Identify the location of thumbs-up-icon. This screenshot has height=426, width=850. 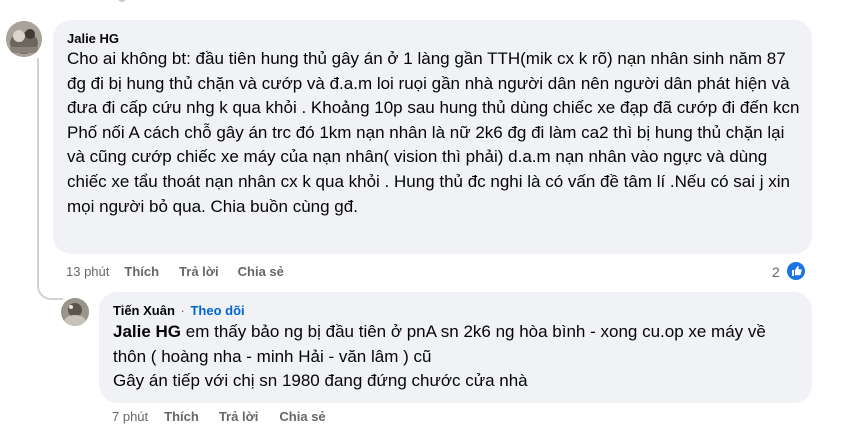
(796, 271).